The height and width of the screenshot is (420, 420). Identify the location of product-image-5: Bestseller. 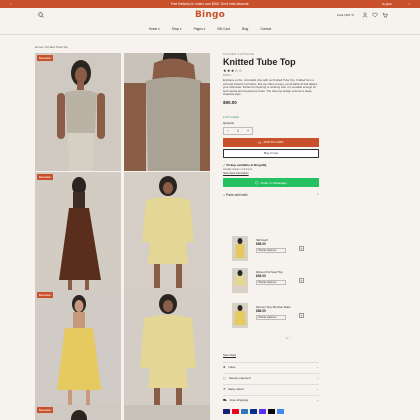
(78, 349).